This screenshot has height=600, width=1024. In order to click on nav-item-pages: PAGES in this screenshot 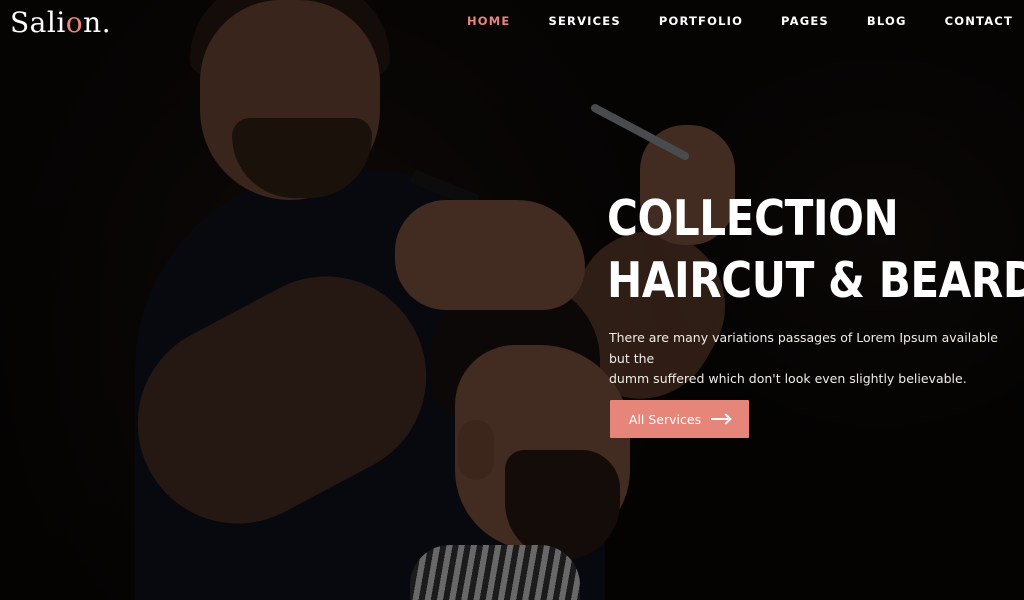, I will do `click(805, 21)`.